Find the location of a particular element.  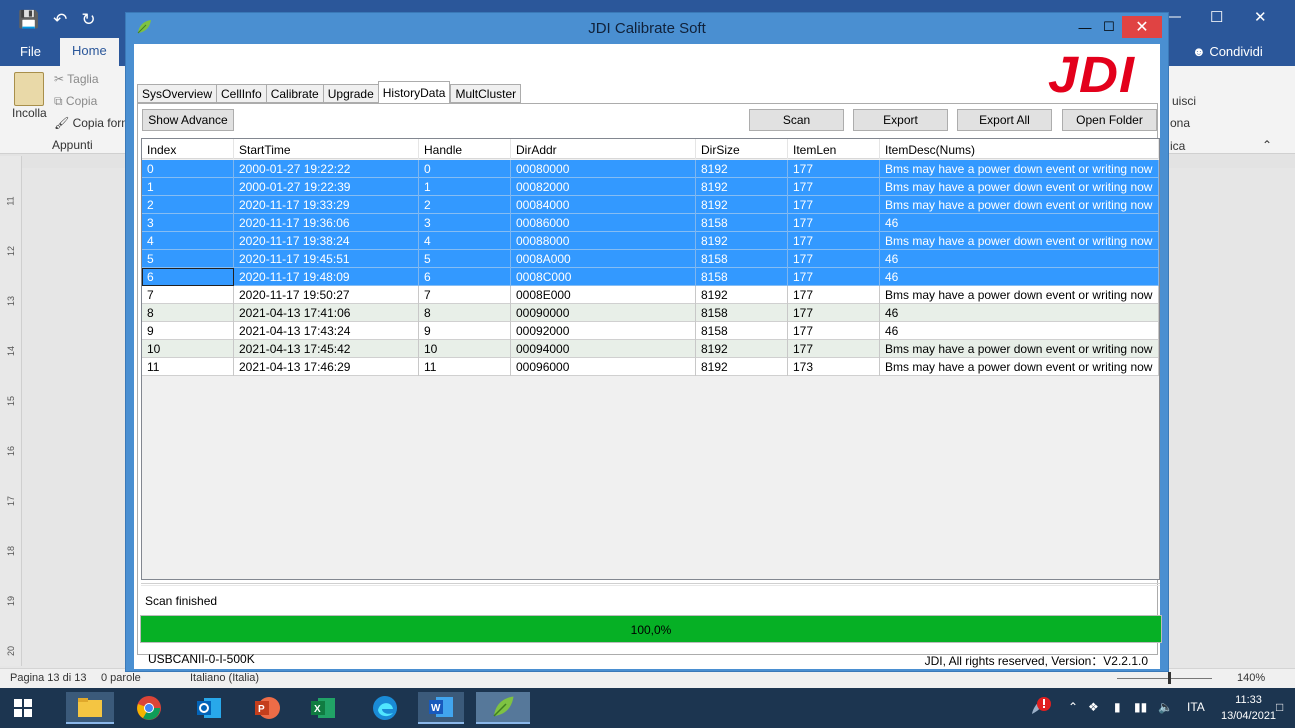

table-cell: 2020-11-17 19:45:51 is located at coordinates (326, 259).